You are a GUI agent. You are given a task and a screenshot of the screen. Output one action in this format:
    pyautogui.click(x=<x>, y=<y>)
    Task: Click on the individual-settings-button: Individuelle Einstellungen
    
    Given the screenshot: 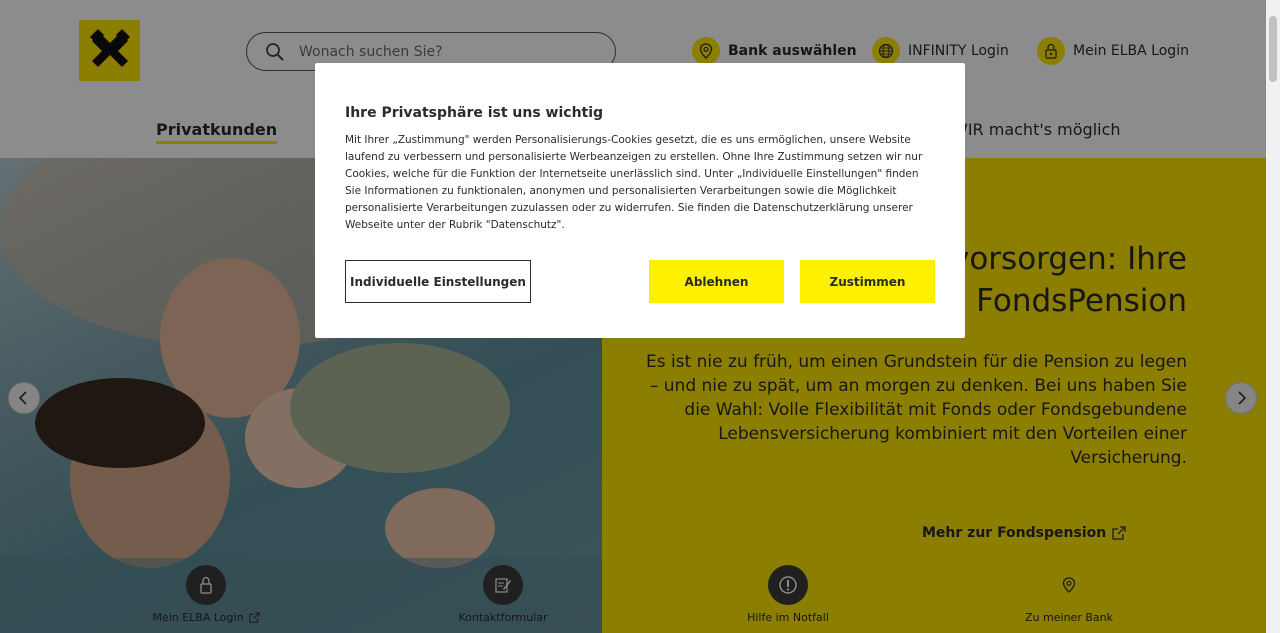 What is the action you would take?
    pyautogui.click(x=438, y=281)
    